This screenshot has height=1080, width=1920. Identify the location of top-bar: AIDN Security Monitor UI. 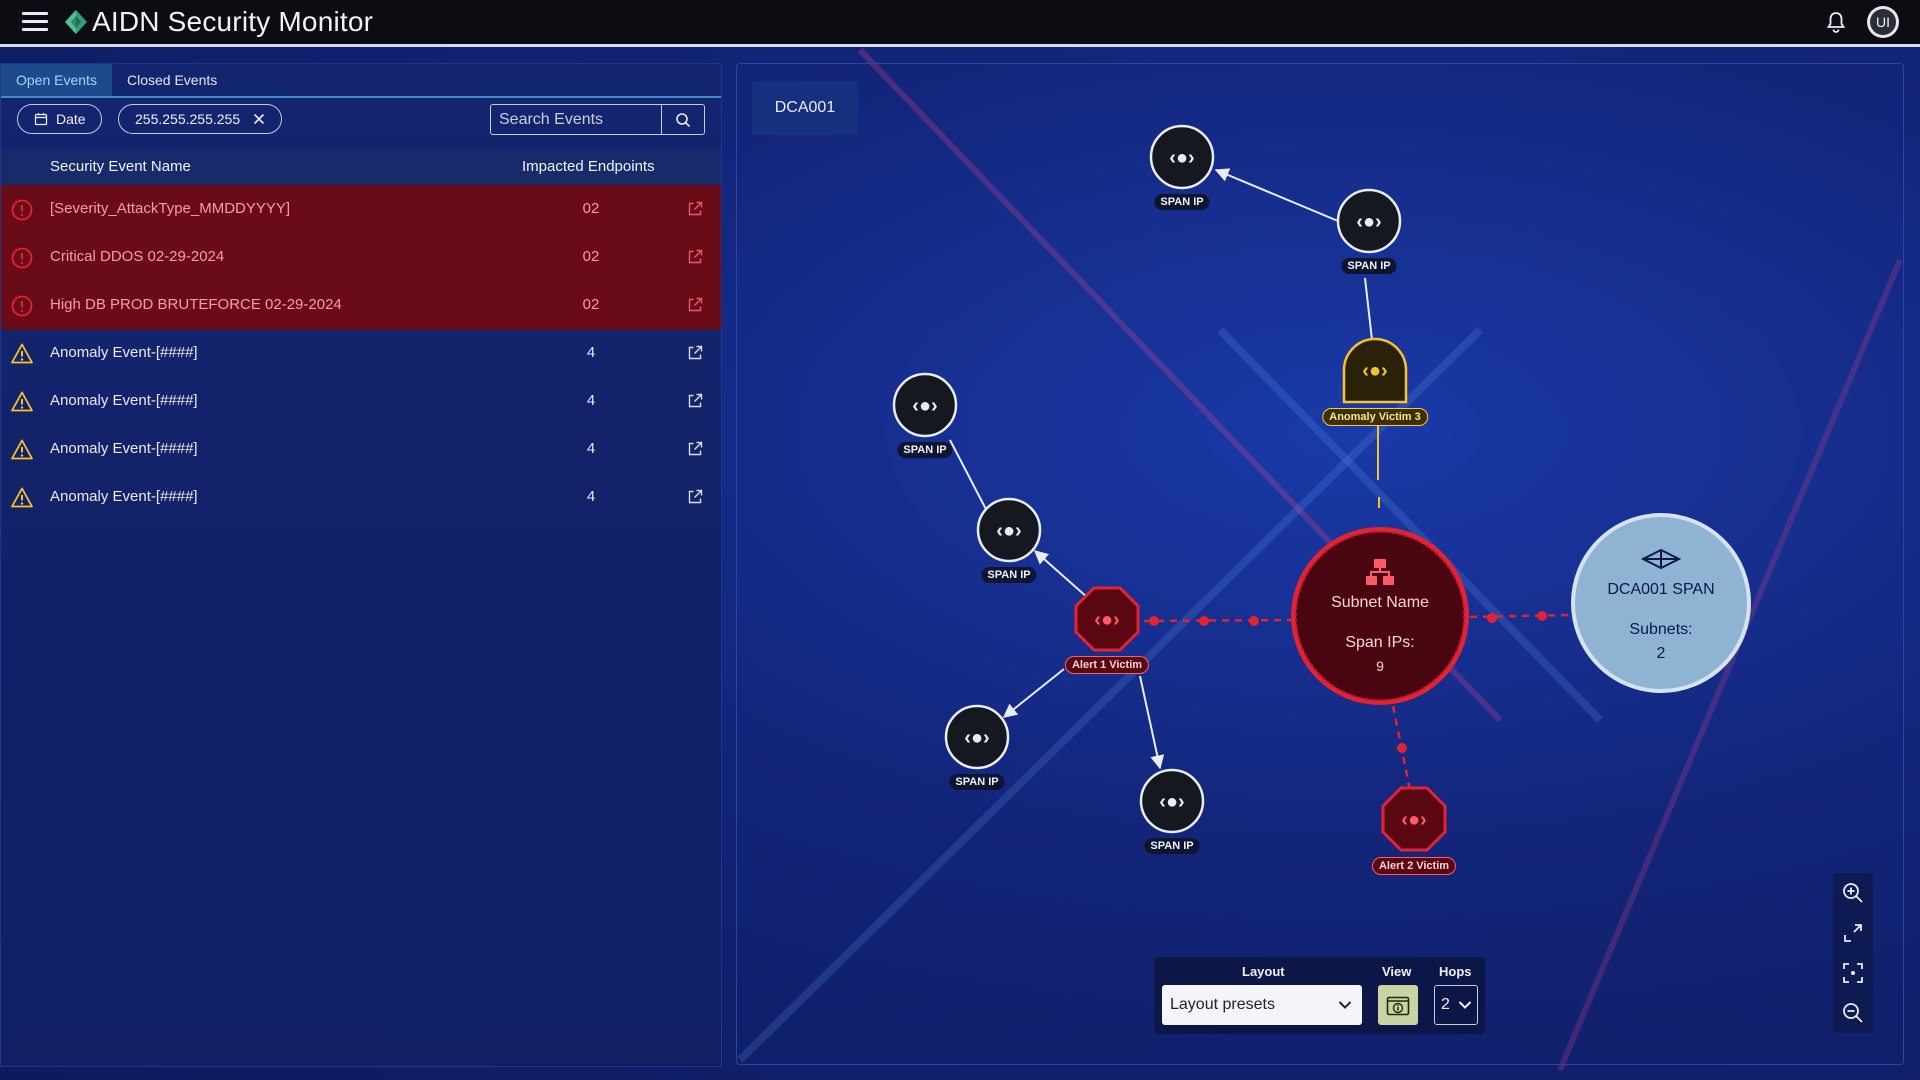
(960, 23).